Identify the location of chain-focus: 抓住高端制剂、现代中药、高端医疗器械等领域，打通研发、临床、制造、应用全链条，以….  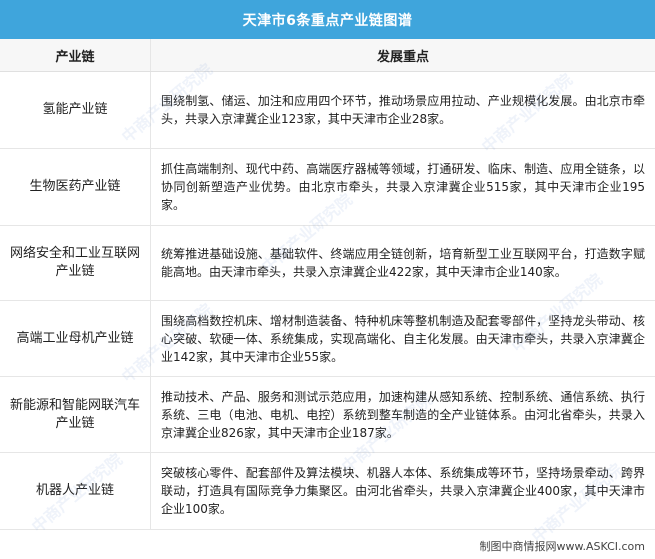
(402, 187).